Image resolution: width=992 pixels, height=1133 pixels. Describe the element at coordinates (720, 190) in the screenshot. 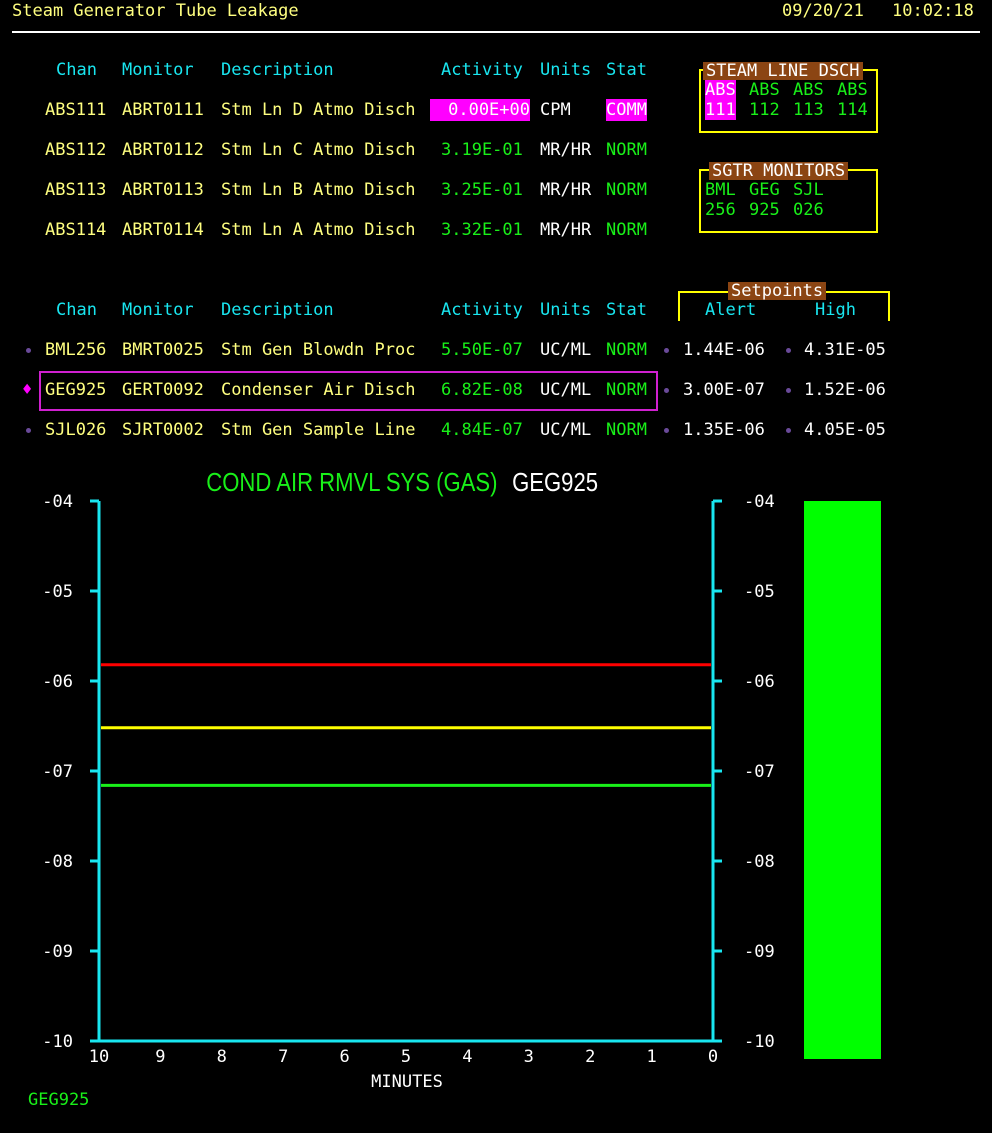

I see `sgtr-bml-top: BML` at that location.